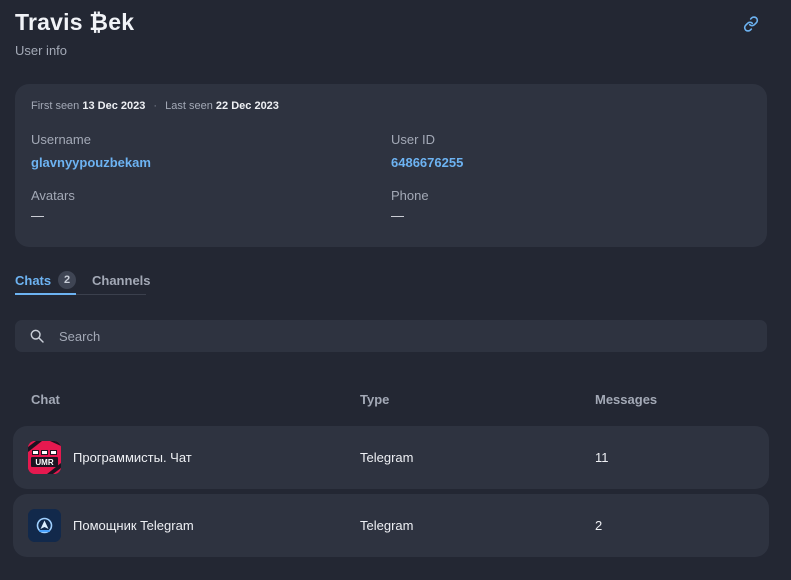  Describe the element at coordinates (374, 399) in the screenshot. I see `column-header-type: Type` at that location.